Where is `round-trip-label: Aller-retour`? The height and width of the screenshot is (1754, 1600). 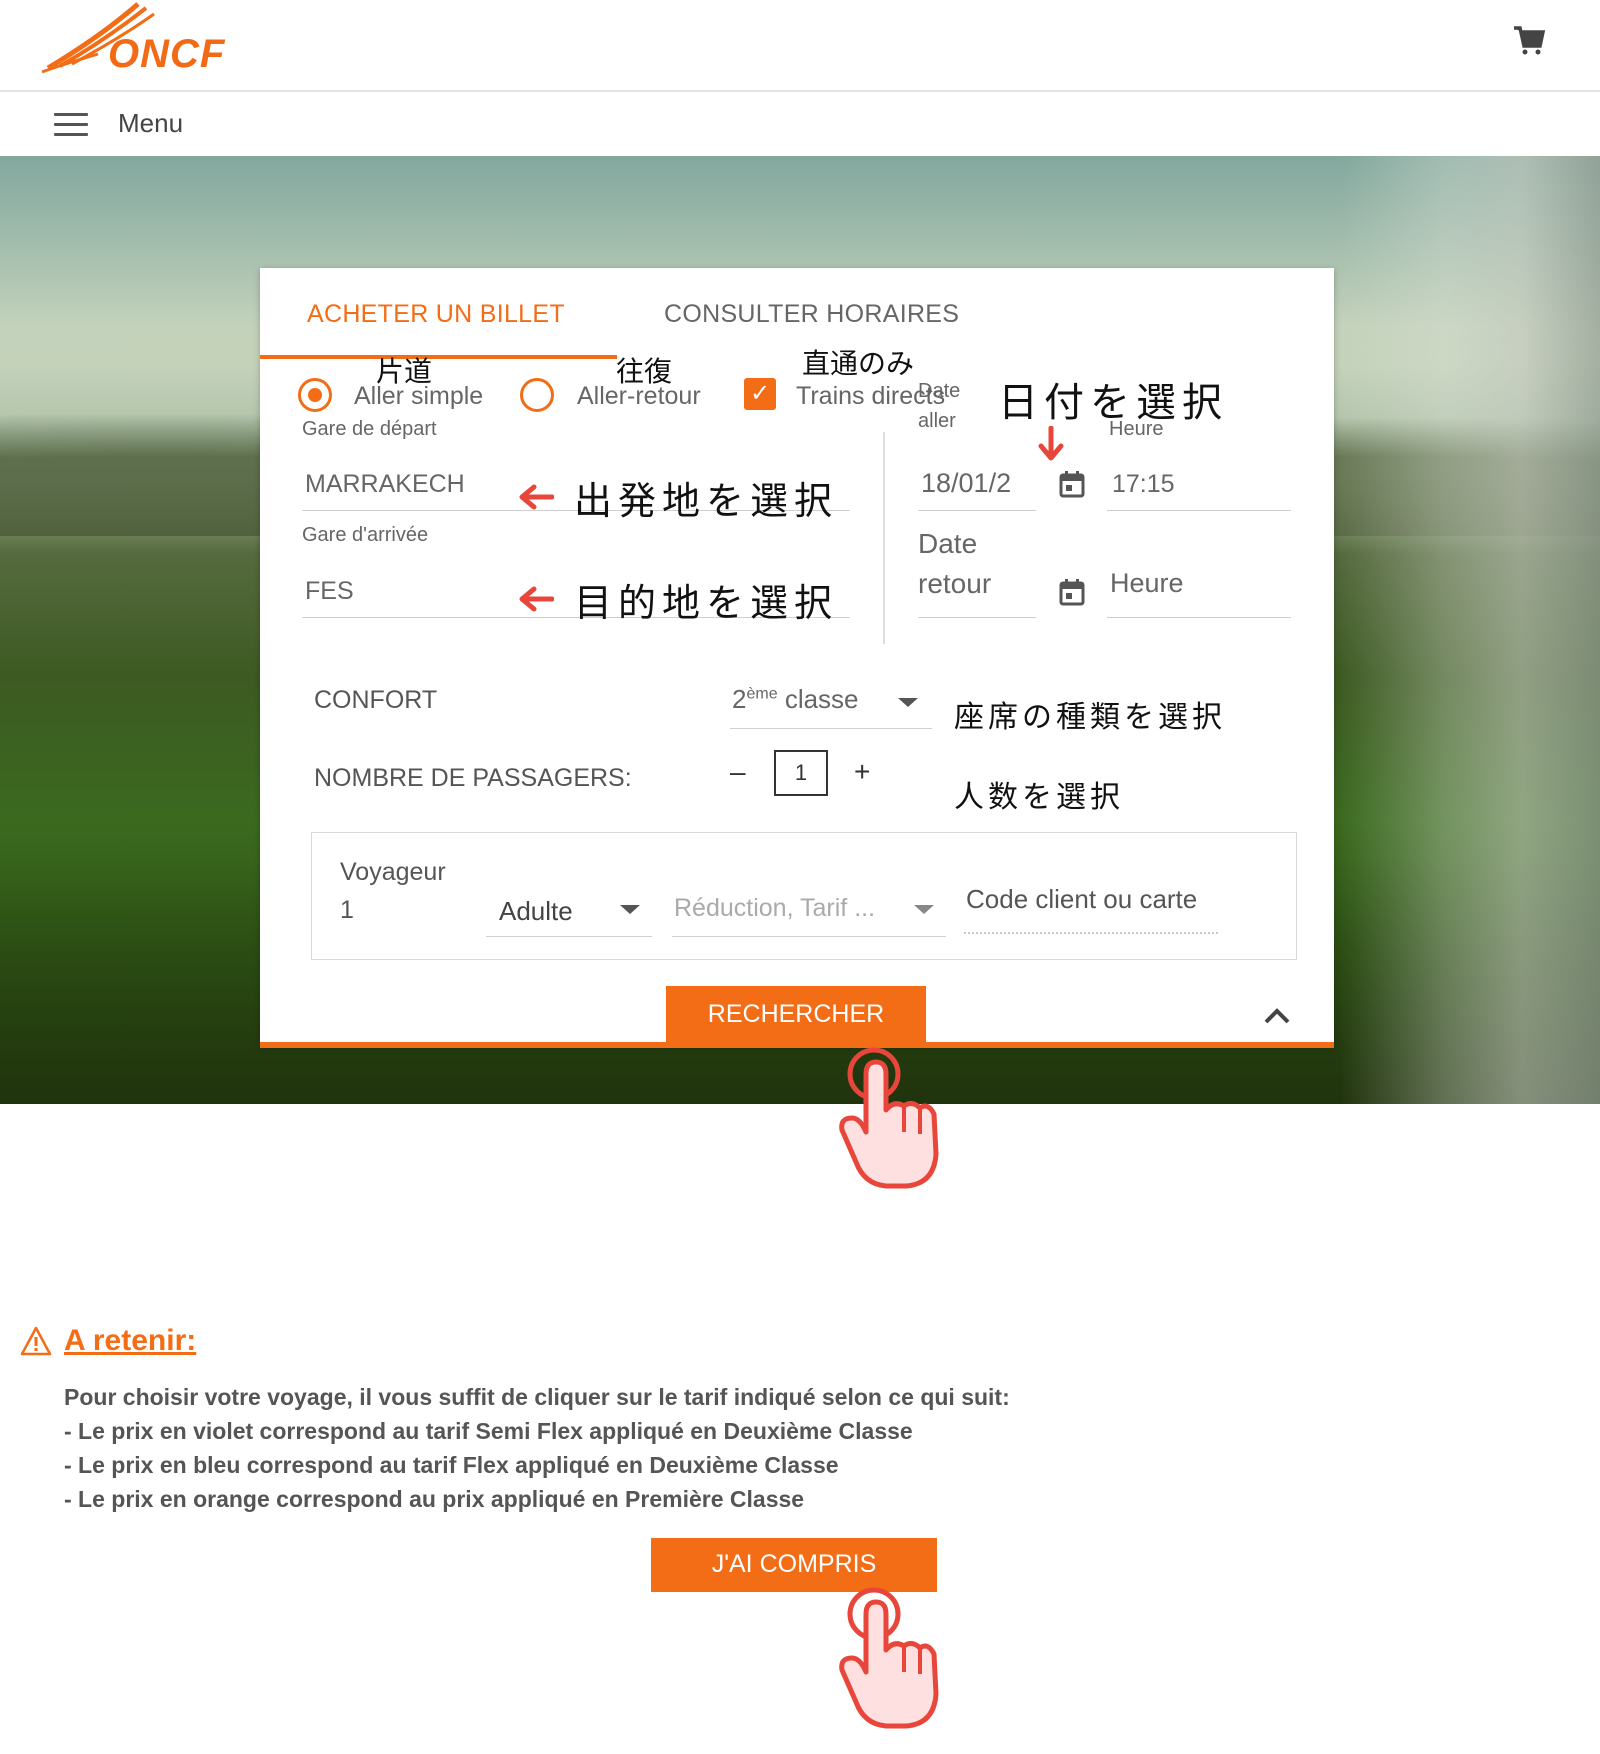 round-trip-label: Aller-retour is located at coordinates (639, 396).